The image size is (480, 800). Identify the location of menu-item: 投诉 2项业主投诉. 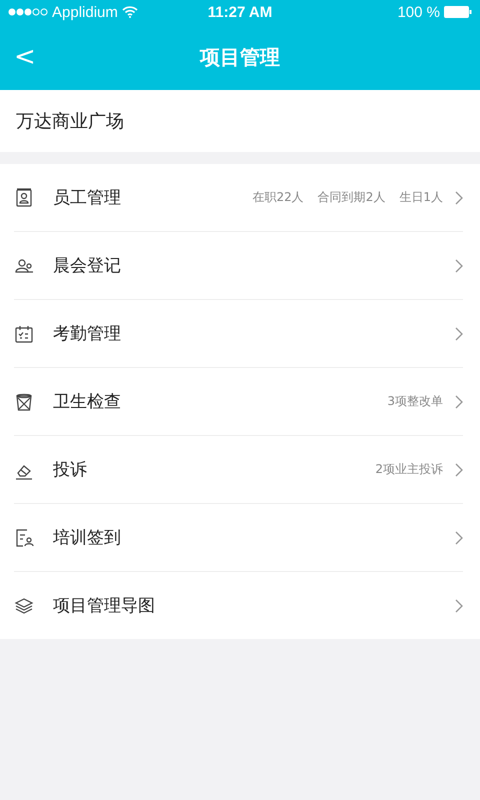
(238, 470).